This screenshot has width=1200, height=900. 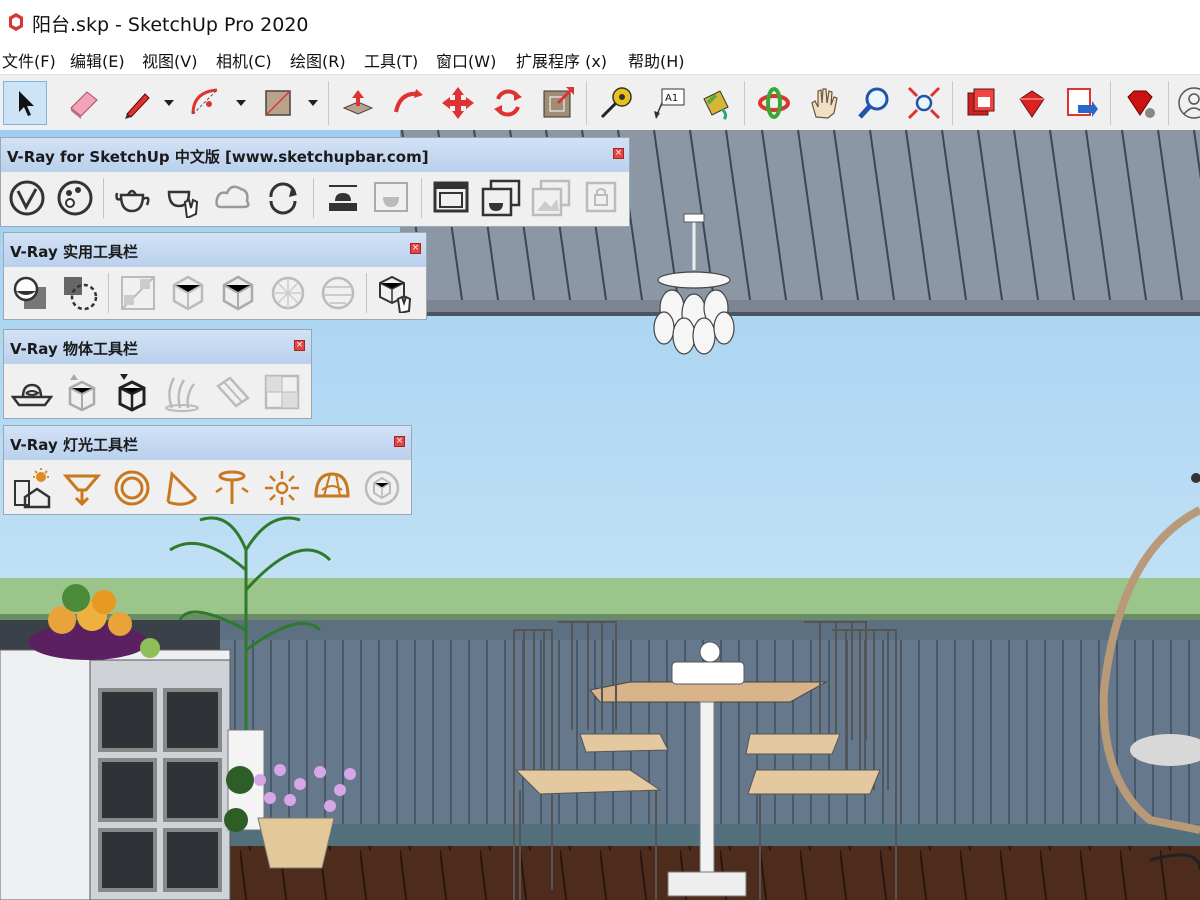 What do you see at coordinates (824, 103) in the screenshot?
I see `pan-tool-button` at bounding box center [824, 103].